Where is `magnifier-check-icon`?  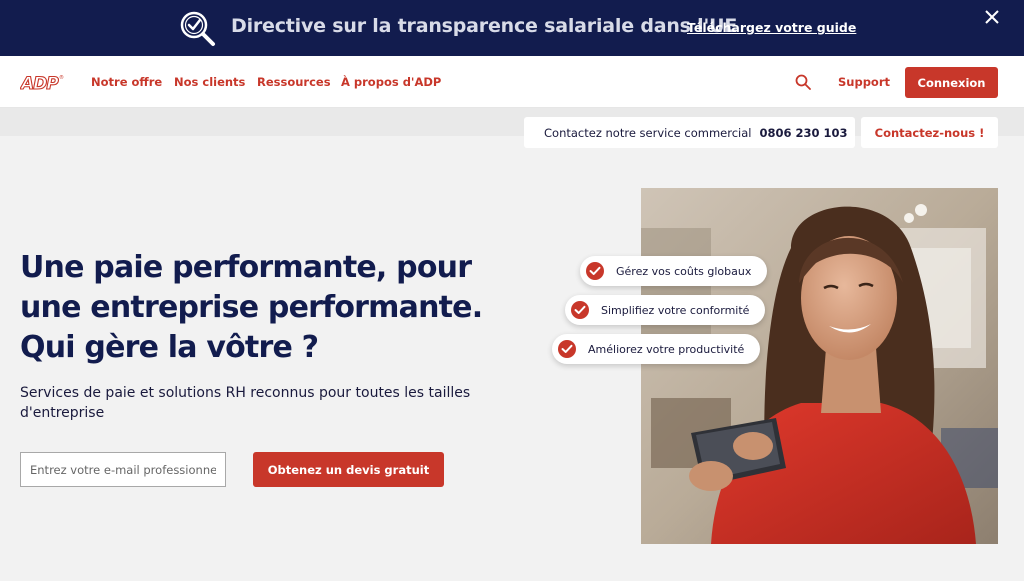 magnifier-check-icon is located at coordinates (197, 28).